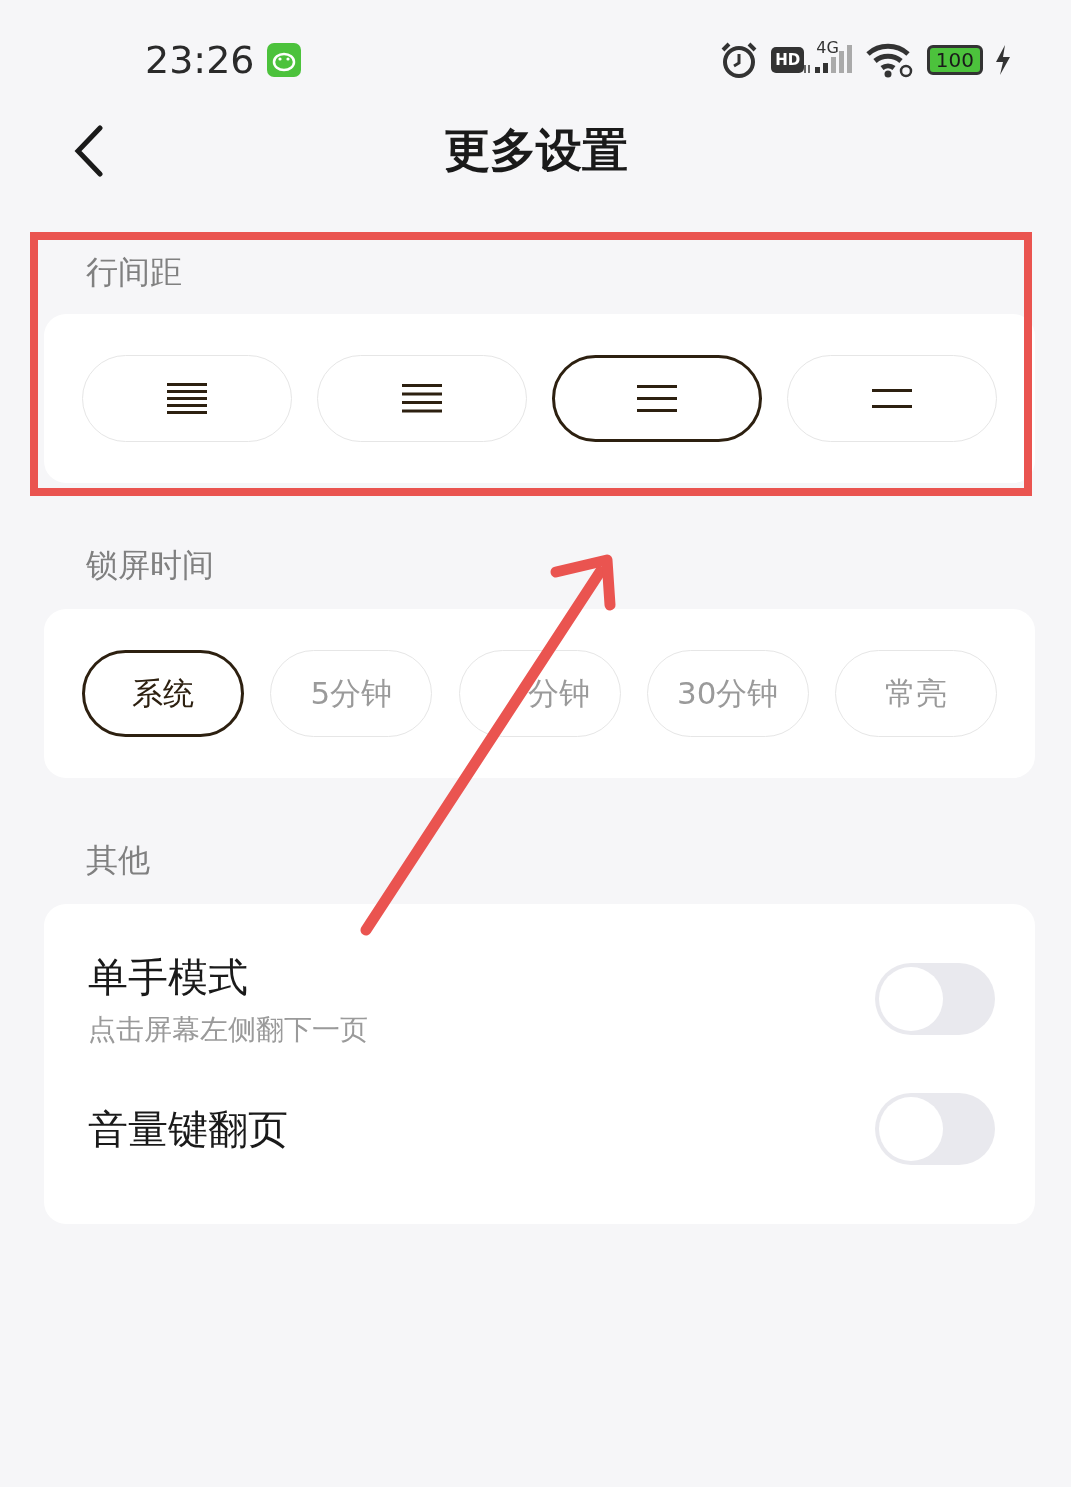  Describe the element at coordinates (954, 60) in the screenshot. I see `battery-indicator: 100` at that location.